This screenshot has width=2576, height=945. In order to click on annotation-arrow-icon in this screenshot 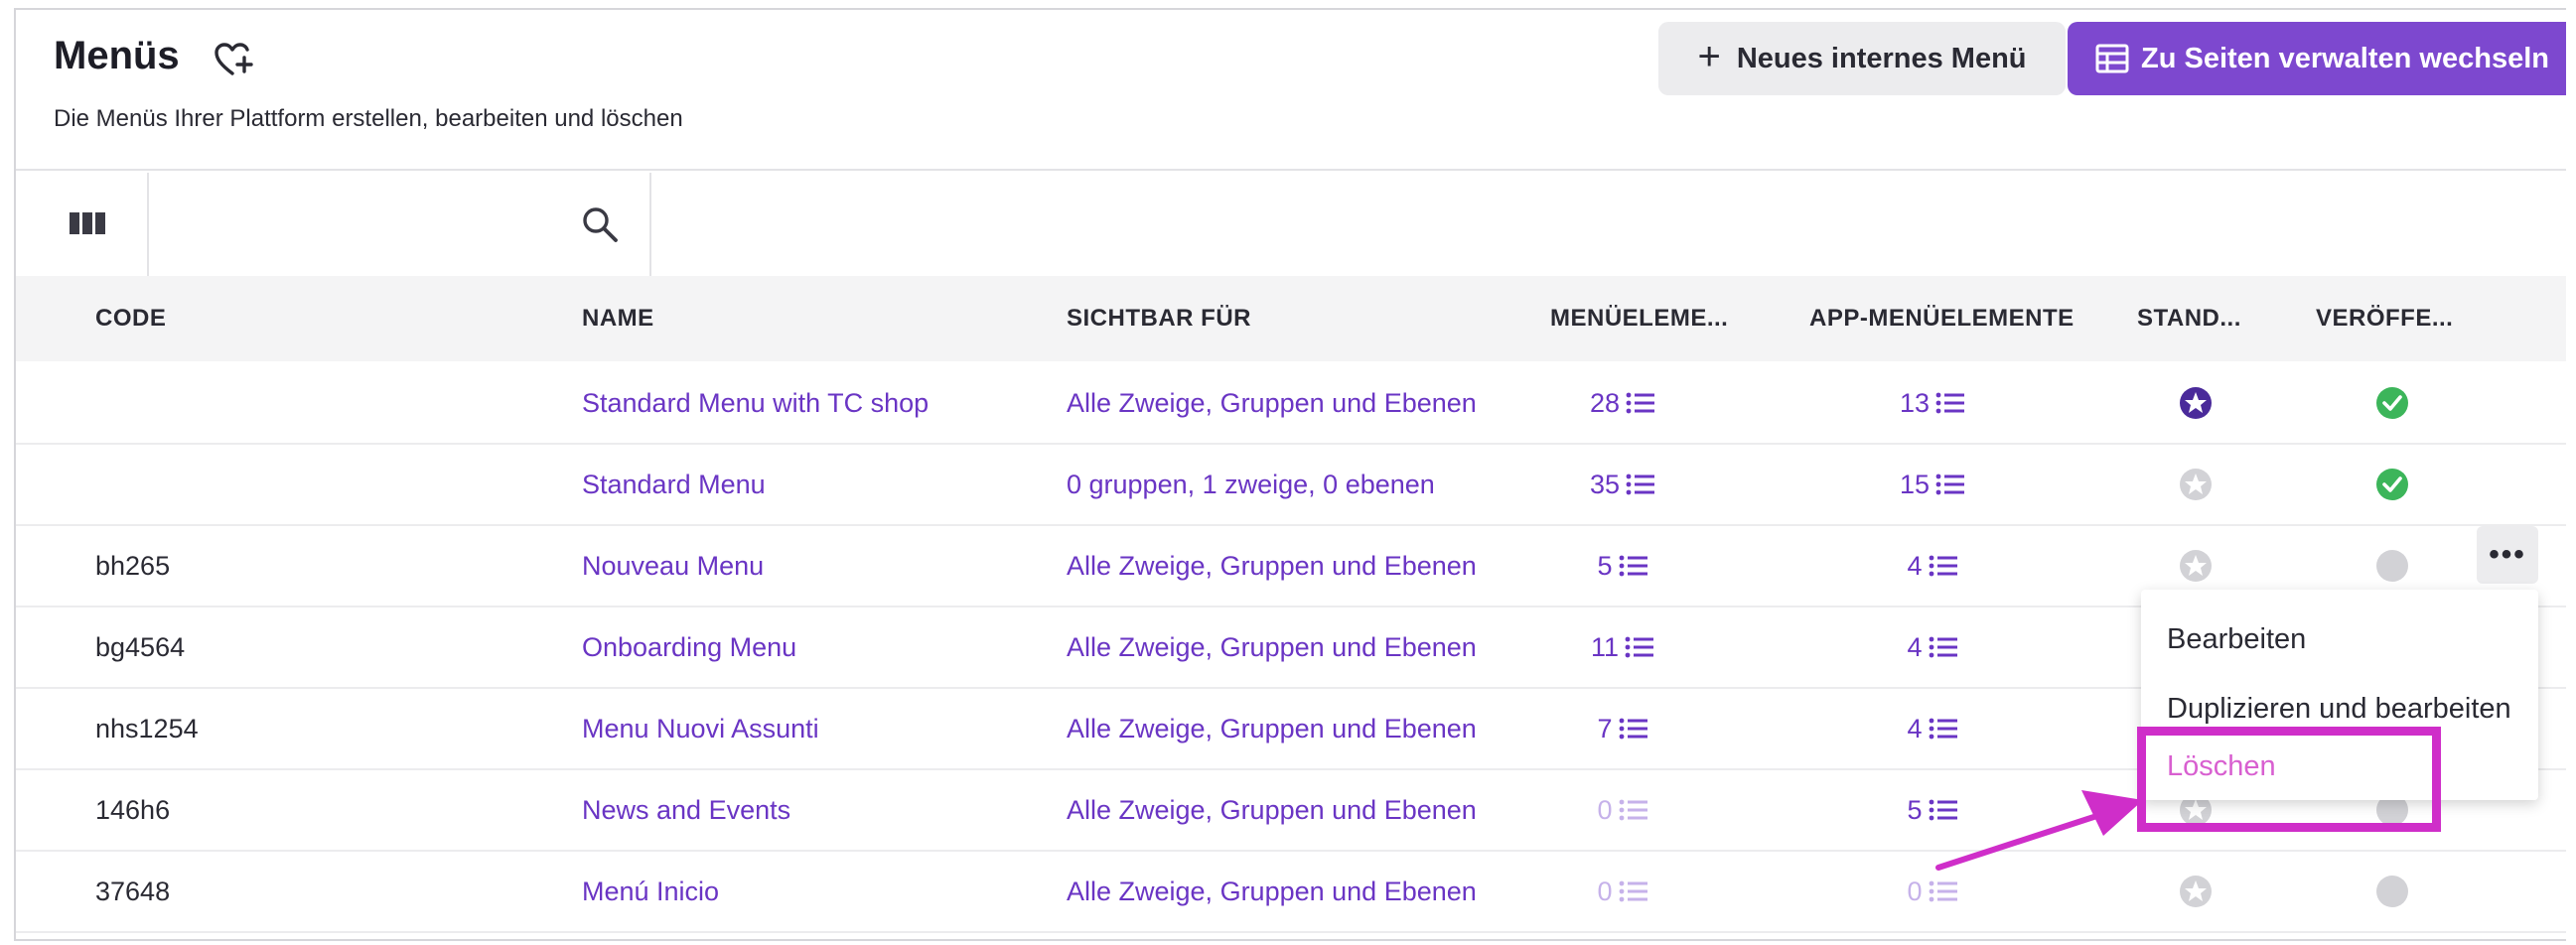, I will do `click(2039, 830)`.